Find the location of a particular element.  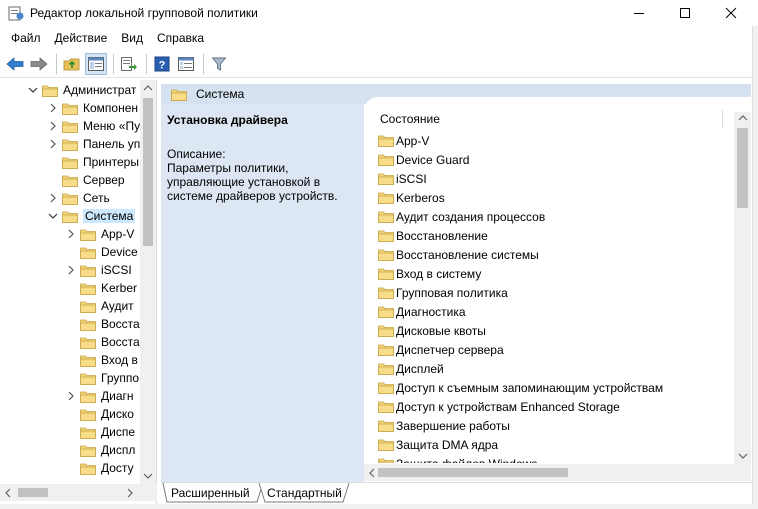

list-item: Защита DMA ядра is located at coordinates (438, 444).